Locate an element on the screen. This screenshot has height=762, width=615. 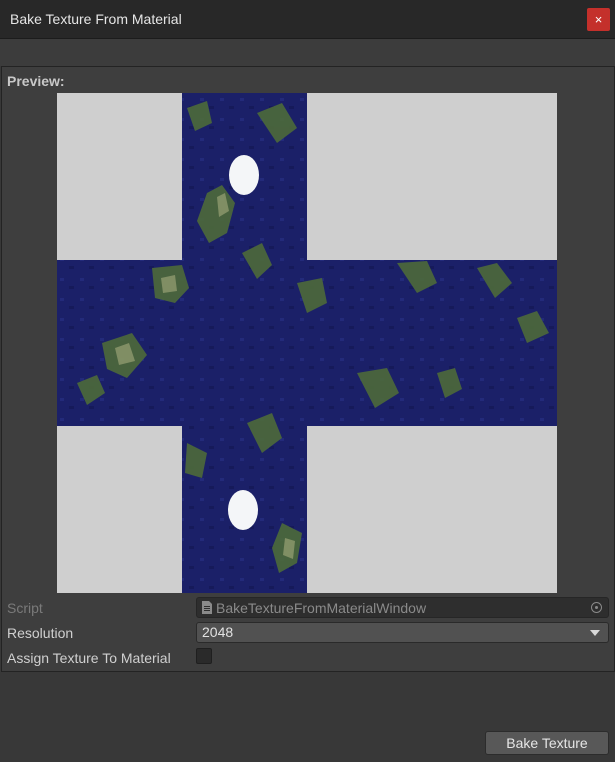
resolution-dropdown: 2048 is located at coordinates (402, 632).